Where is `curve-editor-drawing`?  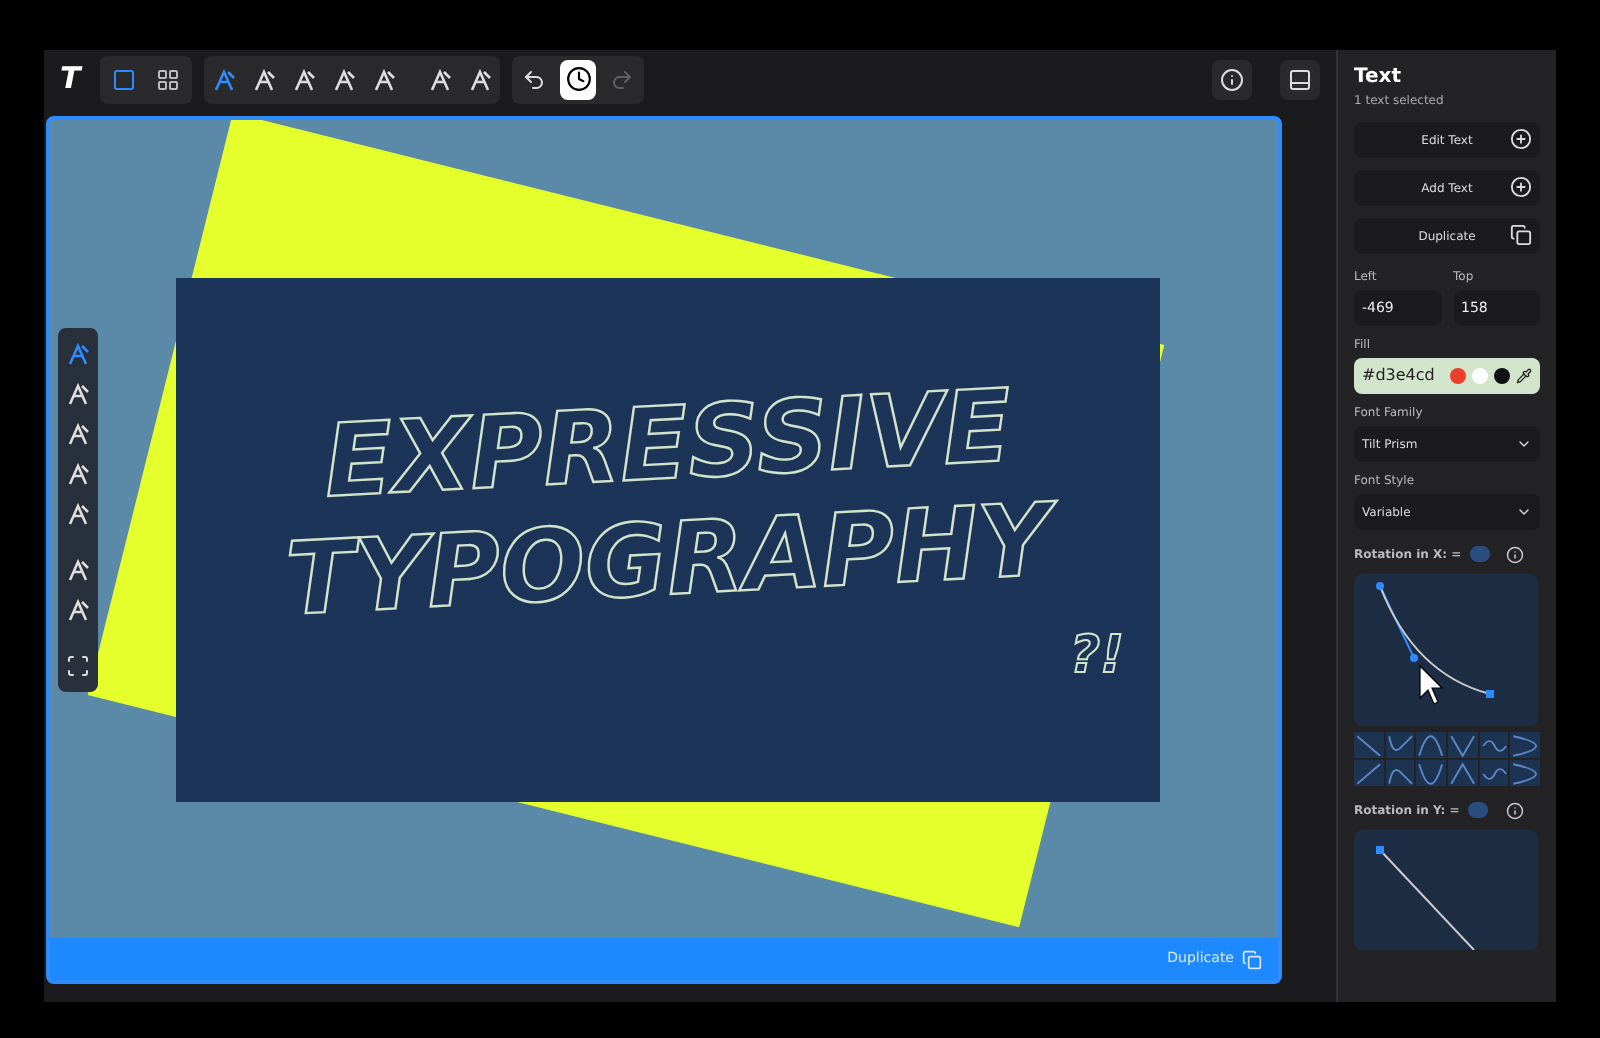 curve-editor-drawing is located at coordinates (1446, 650).